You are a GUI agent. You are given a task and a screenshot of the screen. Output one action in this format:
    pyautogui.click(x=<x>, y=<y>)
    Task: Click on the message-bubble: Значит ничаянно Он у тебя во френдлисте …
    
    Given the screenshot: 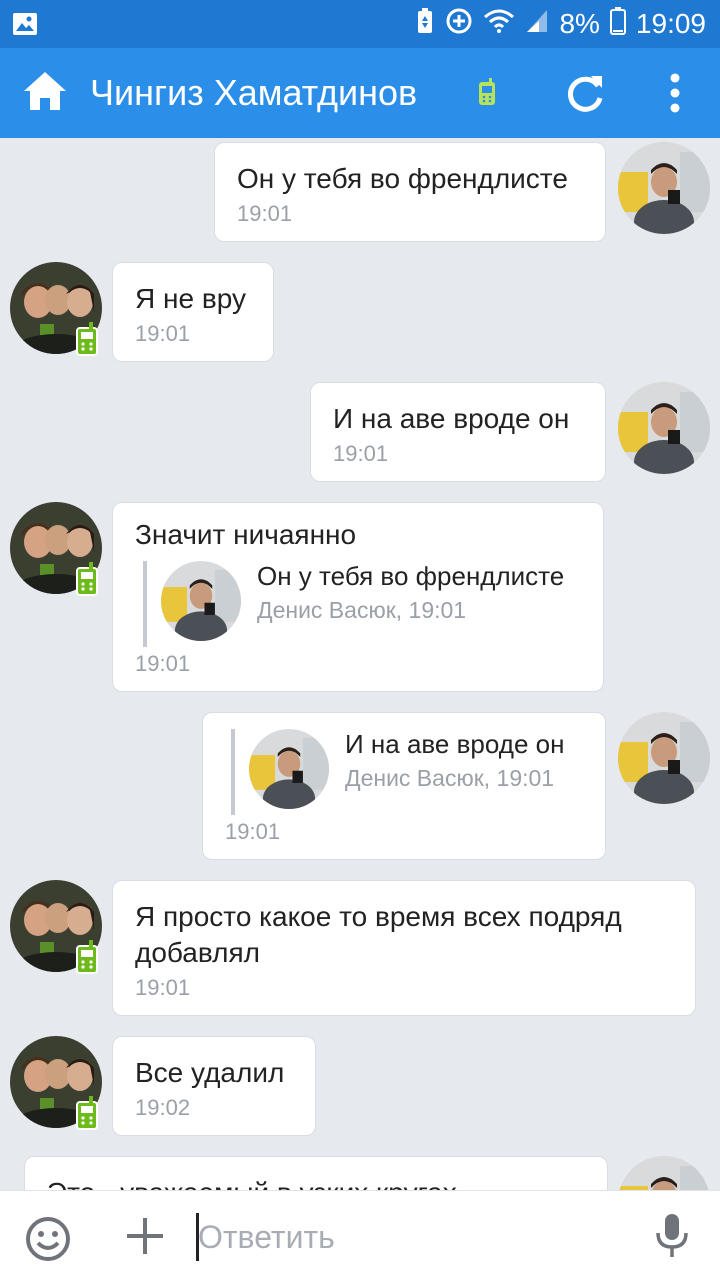 What is the action you would take?
    pyautogui.click(x=358, y=597)
    